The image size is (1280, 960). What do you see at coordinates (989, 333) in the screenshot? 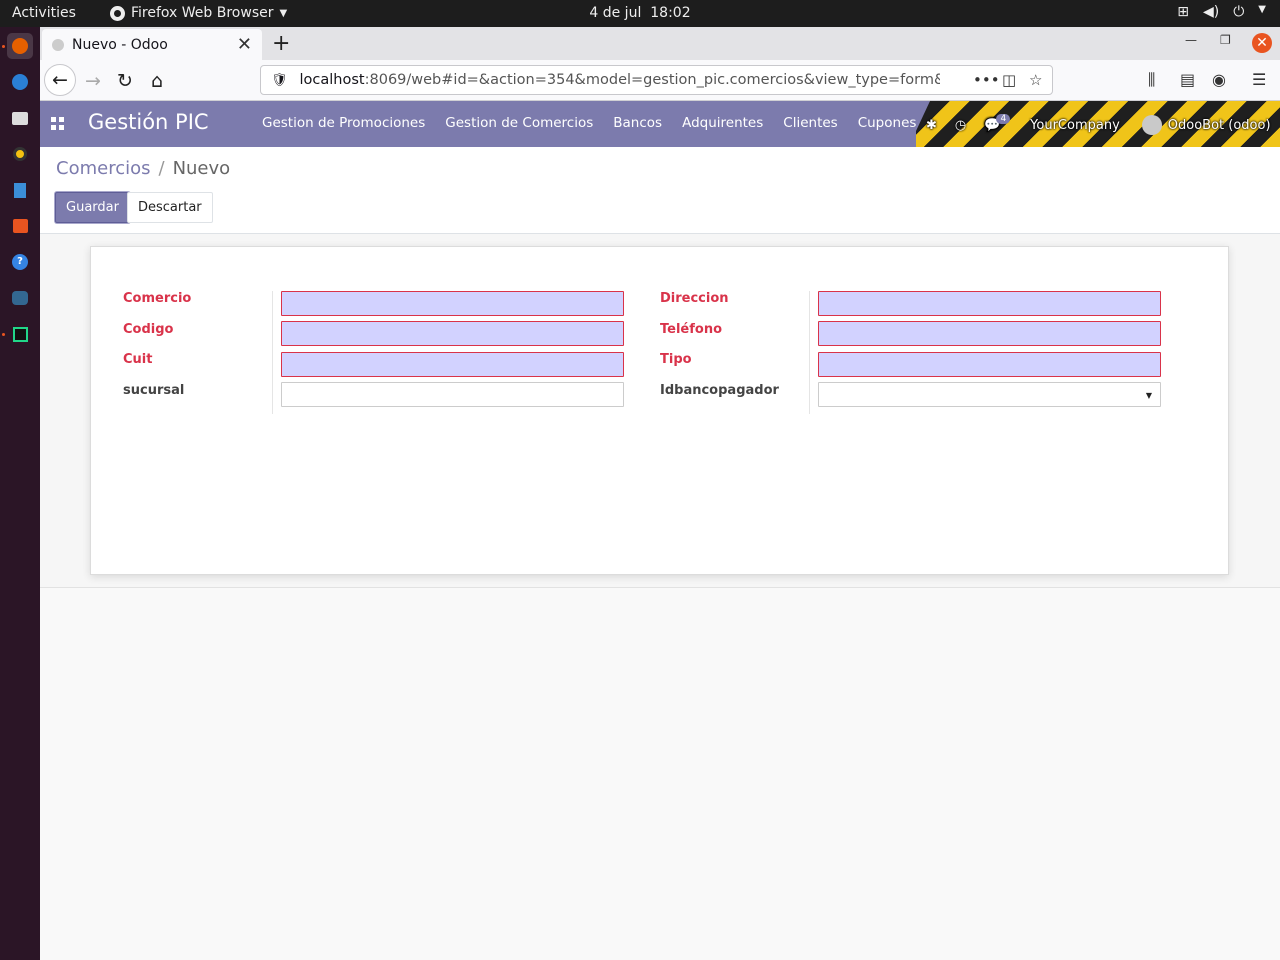
I see `telefono-field` at bounding box center [989, 333].